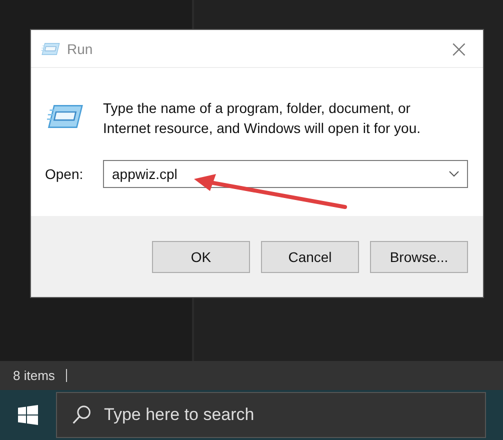 The image size is (503, 440). I want to click on dialog-button: OK, so click(201, 256).